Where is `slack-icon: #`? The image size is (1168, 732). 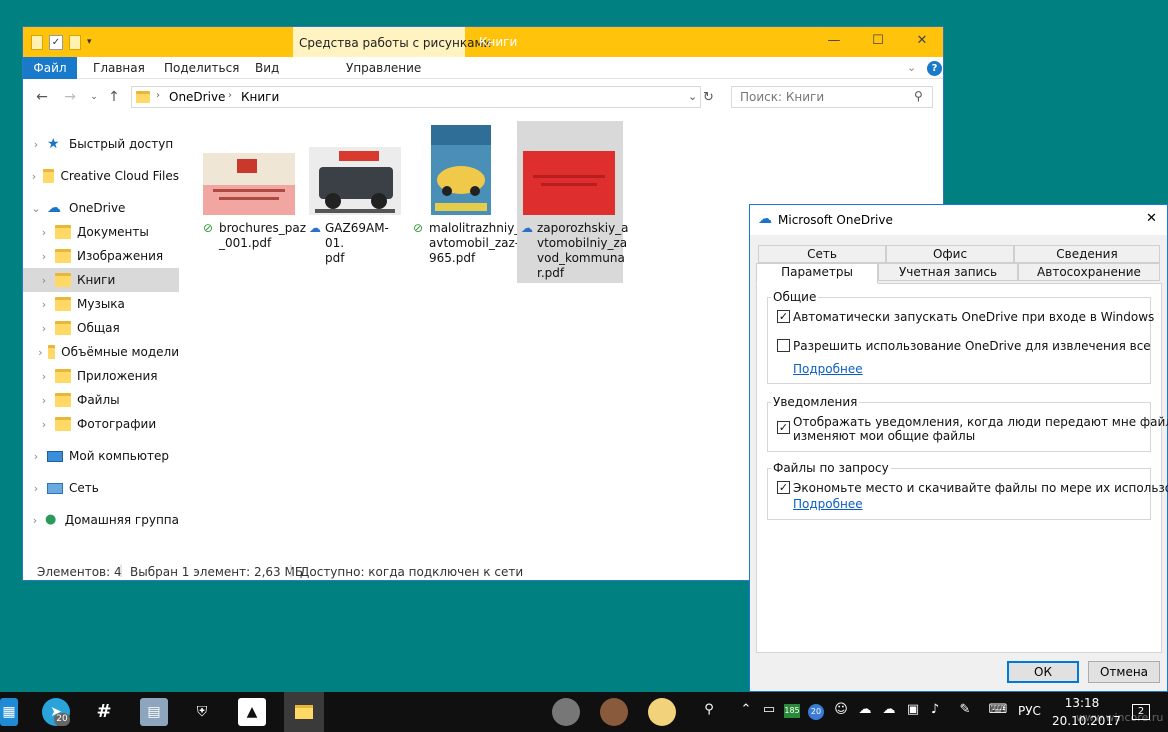
slack-icon: # is located at coordinates (104, 712).